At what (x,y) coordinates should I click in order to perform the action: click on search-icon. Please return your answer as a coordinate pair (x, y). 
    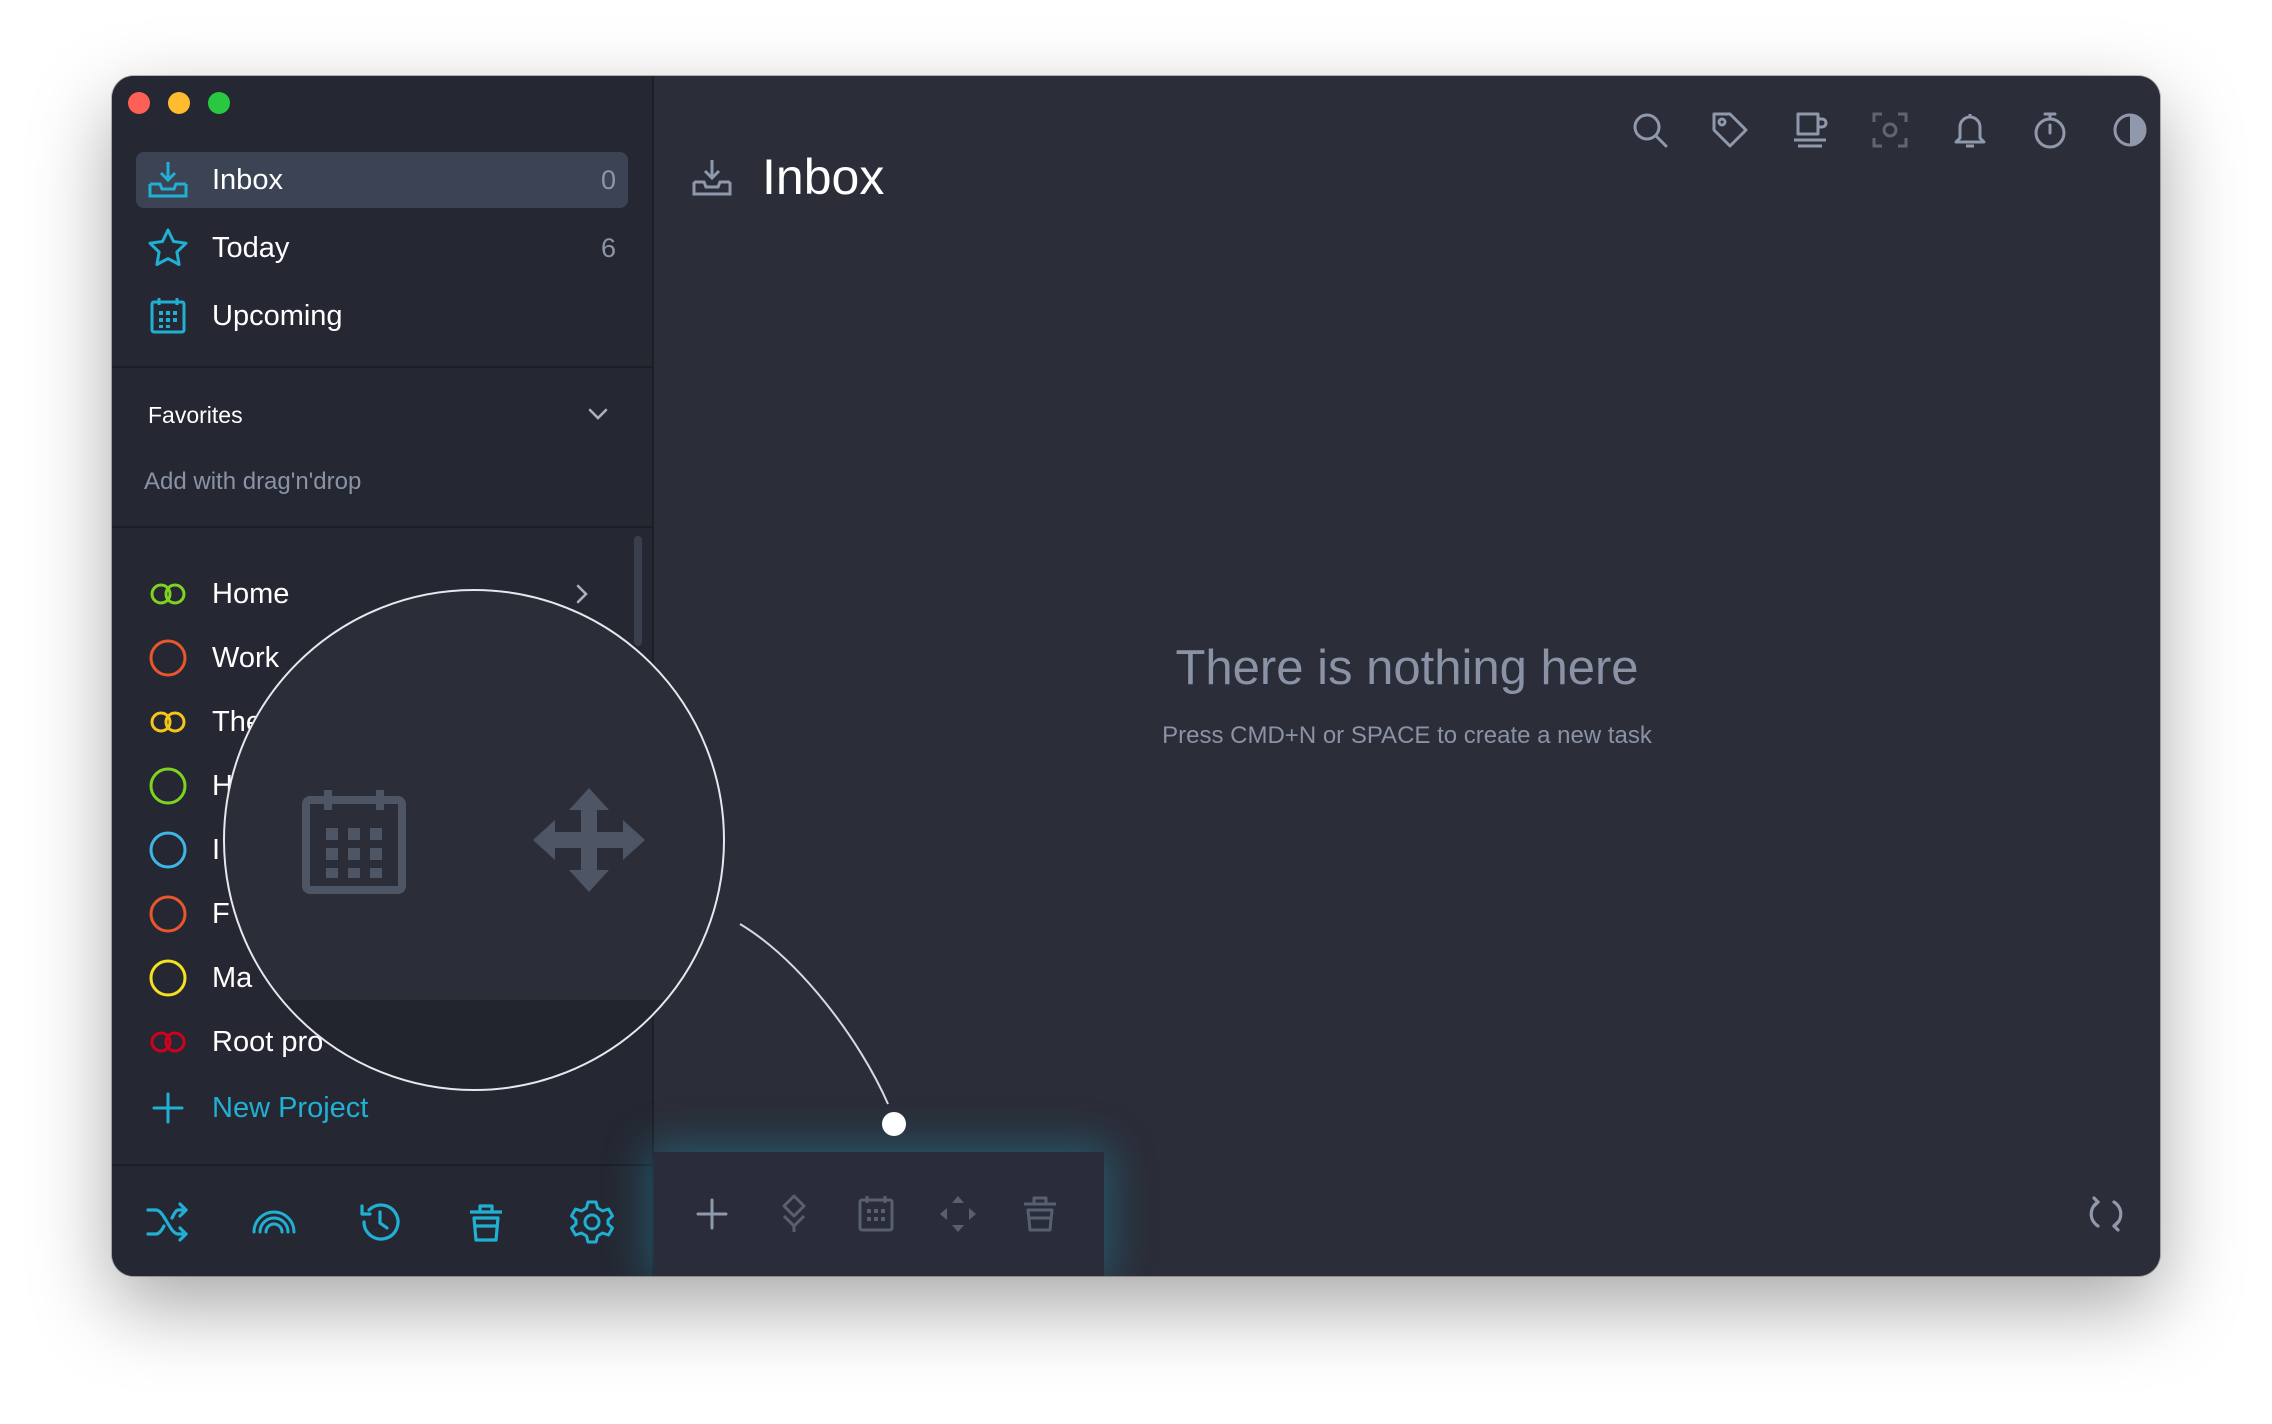
    Looking at the image, I should click on (1650, 130).